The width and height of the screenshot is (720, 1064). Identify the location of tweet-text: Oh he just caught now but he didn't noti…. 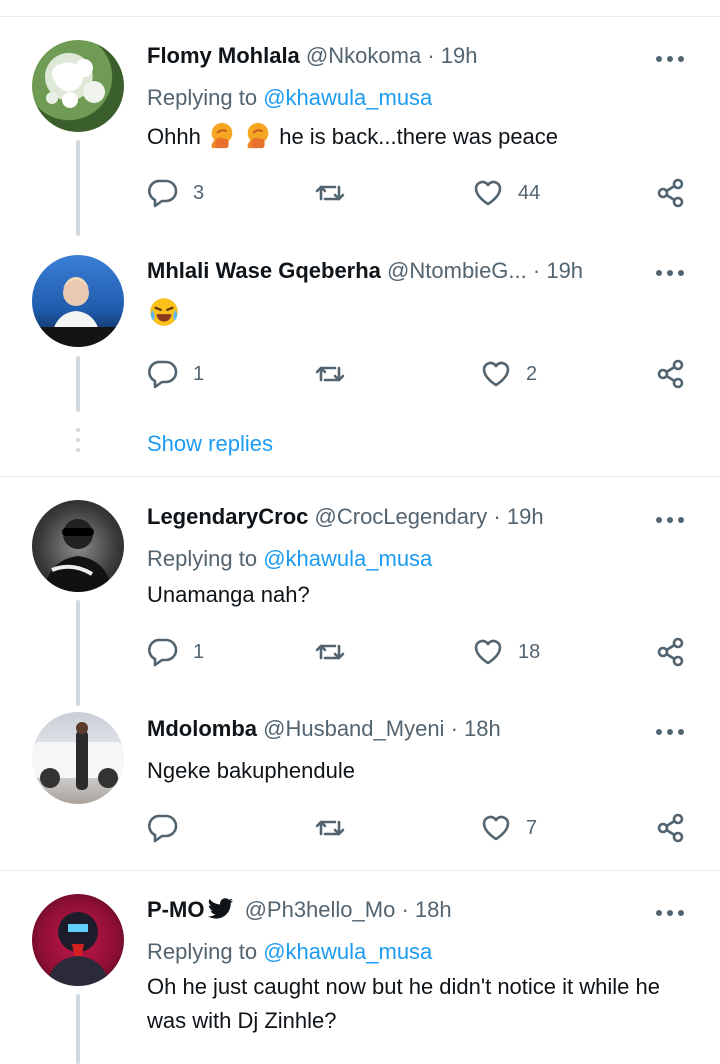
(403, 1003).